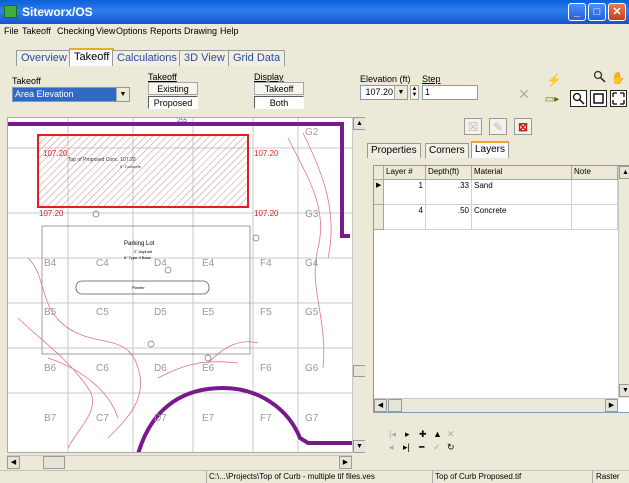  What do you see at coordinates (577, 12) in the screenshot?
I see `minimize-button: _` at bounding box center [577, 12].